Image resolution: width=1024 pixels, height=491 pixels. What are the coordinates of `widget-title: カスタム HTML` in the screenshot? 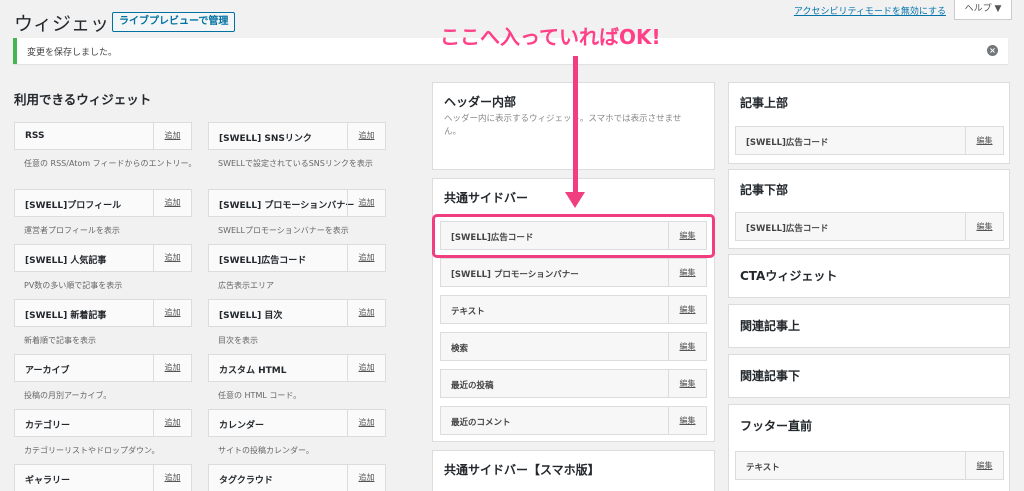 It's located at (253, 371).